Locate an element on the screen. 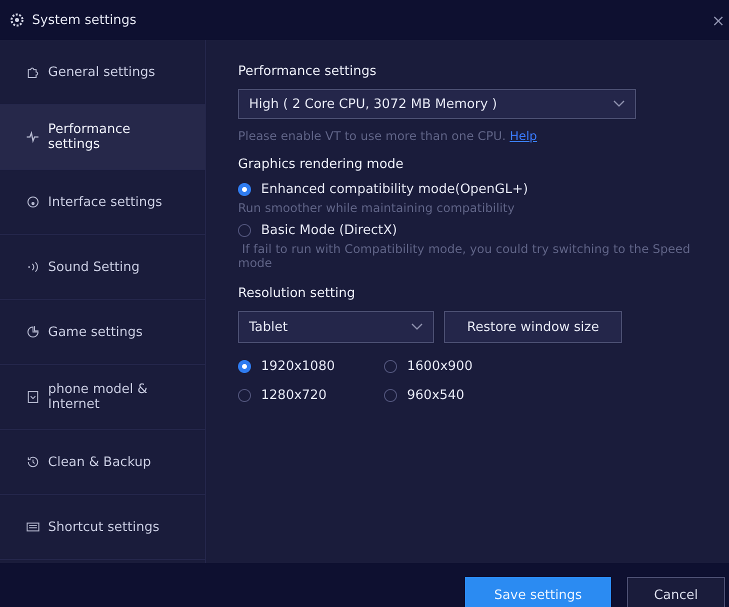 This screenshot has width=729, height=607. pie-icon is located at coordinates (33, 332).